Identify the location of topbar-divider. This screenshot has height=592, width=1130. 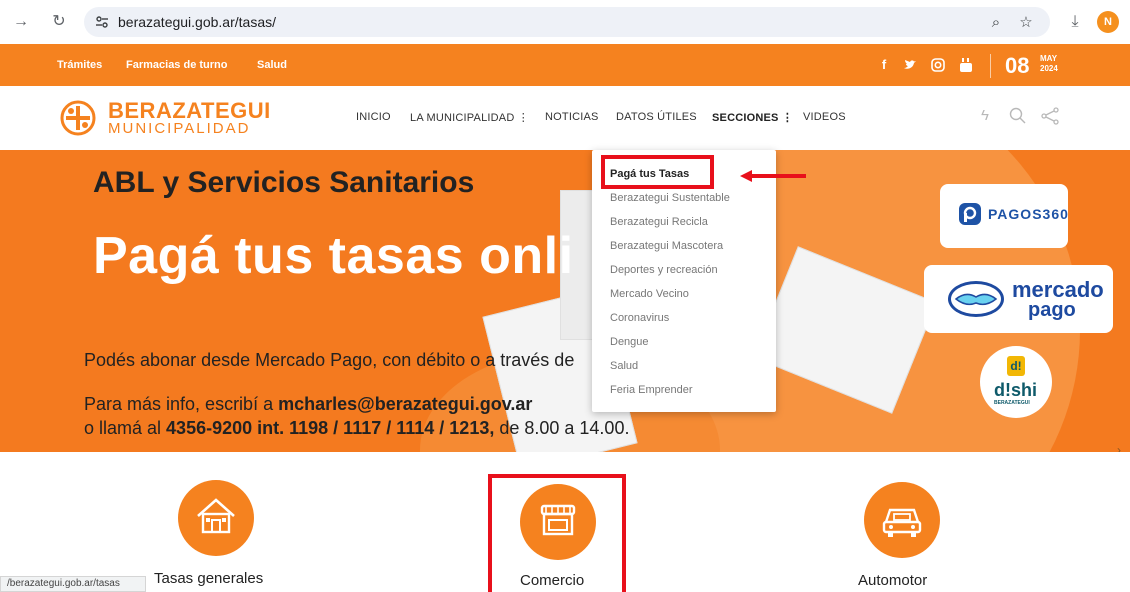
(990, 66).